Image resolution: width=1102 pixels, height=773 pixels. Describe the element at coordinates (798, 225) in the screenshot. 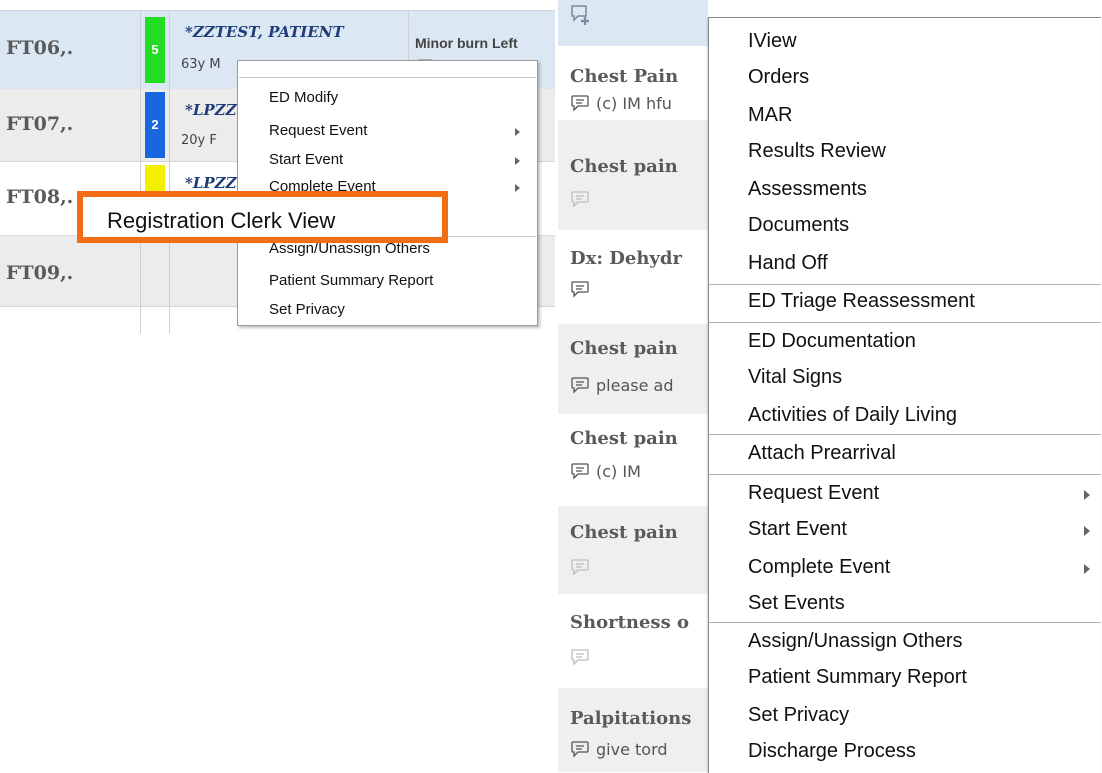

I see `menu-item-documents: Documents` at that location.